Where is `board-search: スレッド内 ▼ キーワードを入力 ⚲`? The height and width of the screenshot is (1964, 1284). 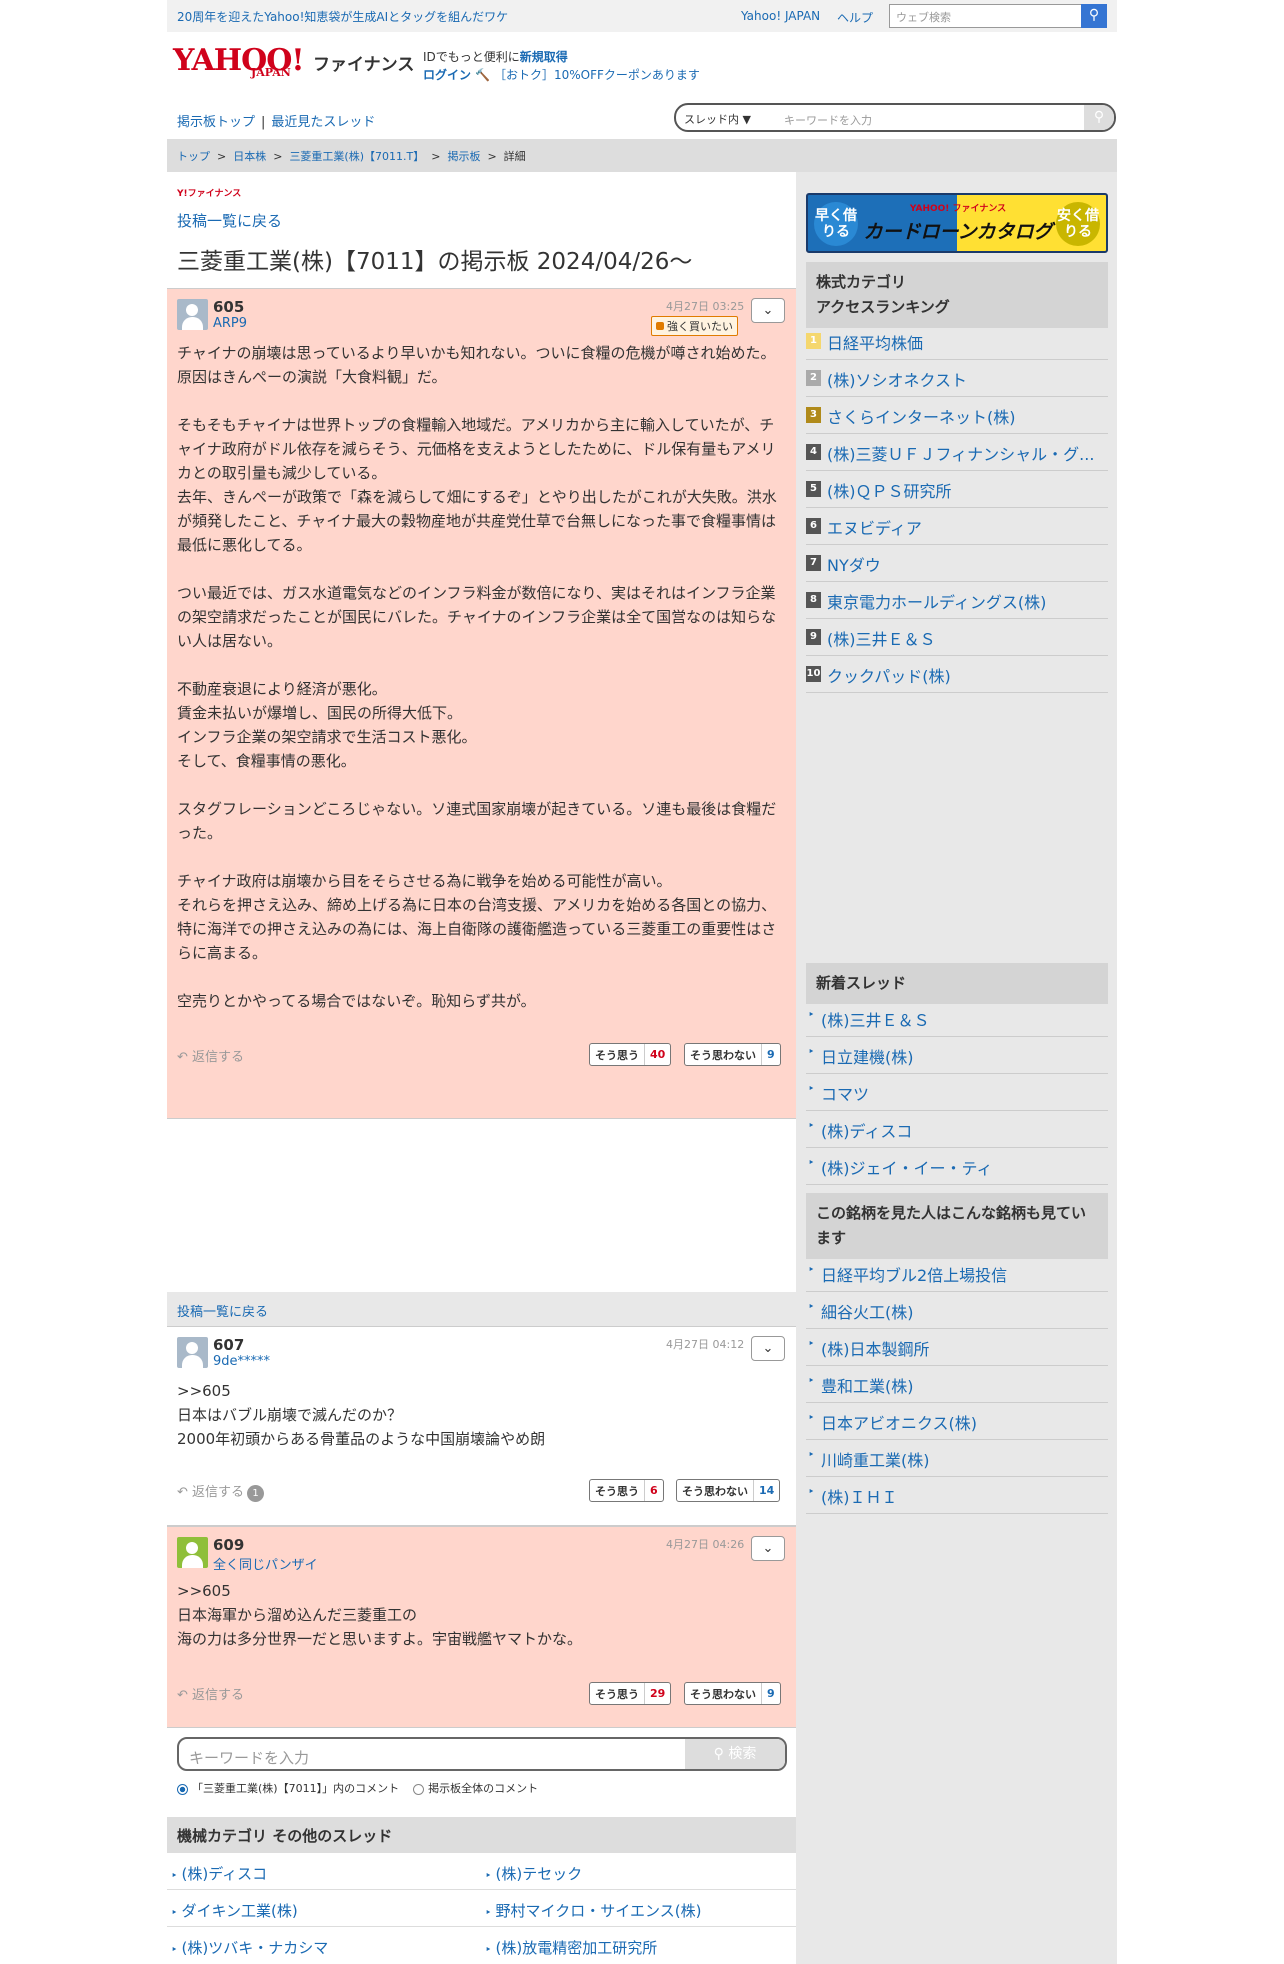 board-search: スレッド内 ▼ キーワードを入力 ⚲ is located at coordinates (895, 117).